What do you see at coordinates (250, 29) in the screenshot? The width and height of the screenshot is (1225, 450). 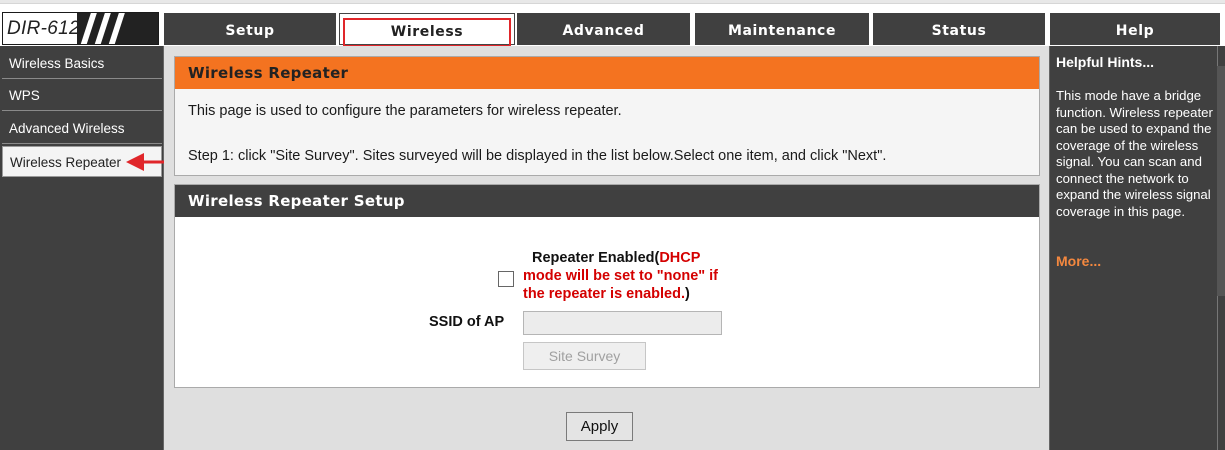 I see `tab-setup: Setup` at bounding box center [250, 29].